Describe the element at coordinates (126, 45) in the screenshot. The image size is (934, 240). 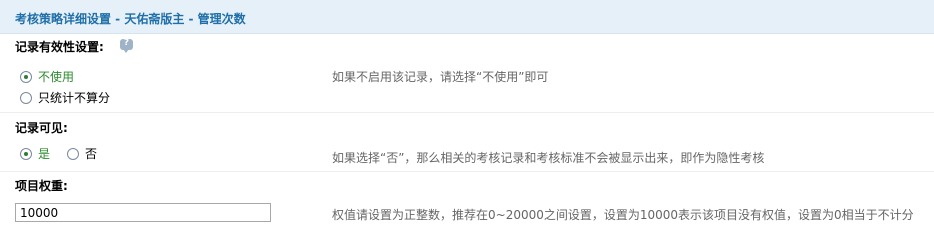
I see `help-icon: ?` at that location.